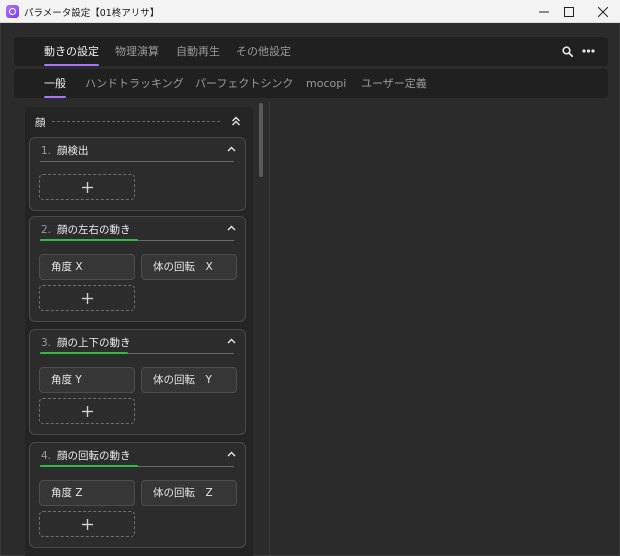 The width and height of the screenshot is (620, 556). I want to click on more-icon, so click(588, 51).